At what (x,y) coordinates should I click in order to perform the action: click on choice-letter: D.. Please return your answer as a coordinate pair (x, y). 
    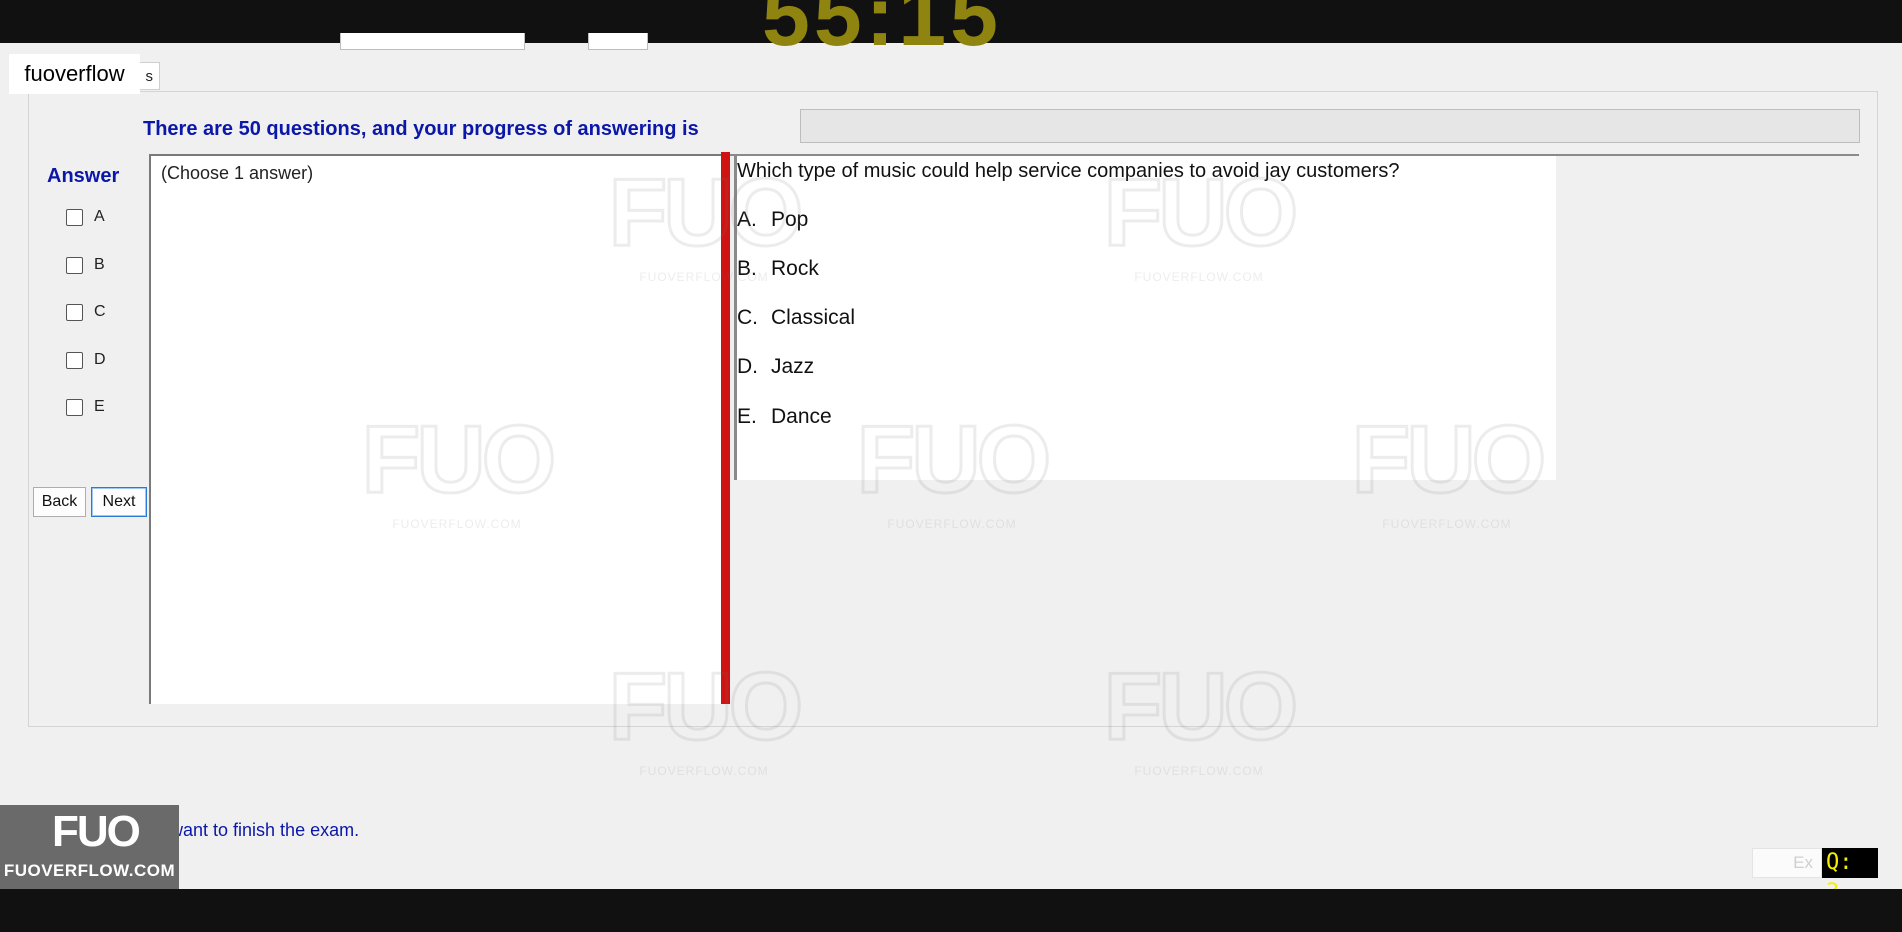
    Looking at the image, I should click on (747, 366).